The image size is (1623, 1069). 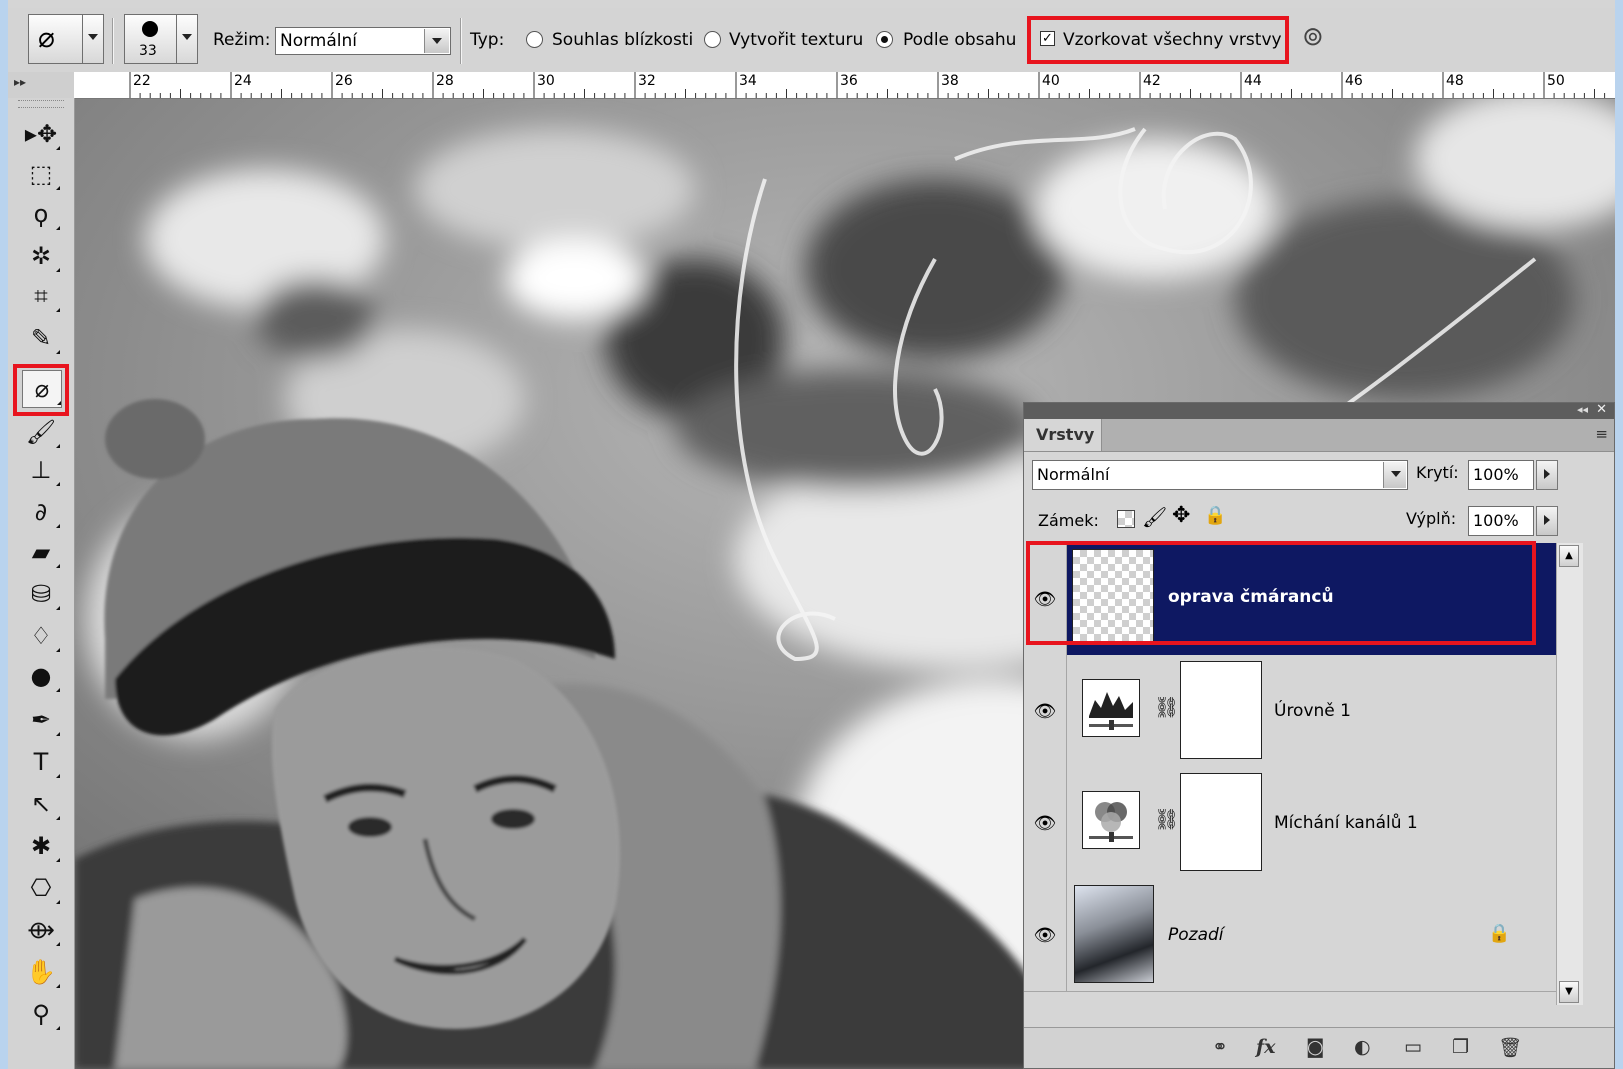 I want to click on magic-wand-icon: ✲, so click(x=41, y=256).